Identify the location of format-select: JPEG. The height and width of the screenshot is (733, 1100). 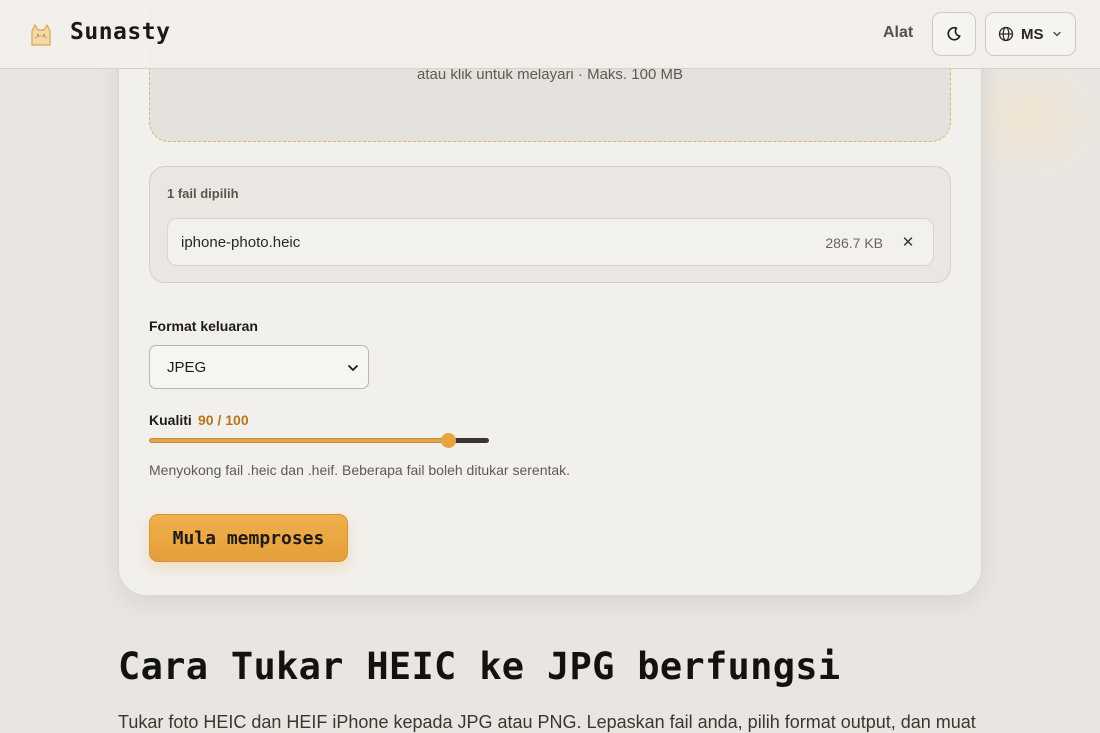
(259, 367).